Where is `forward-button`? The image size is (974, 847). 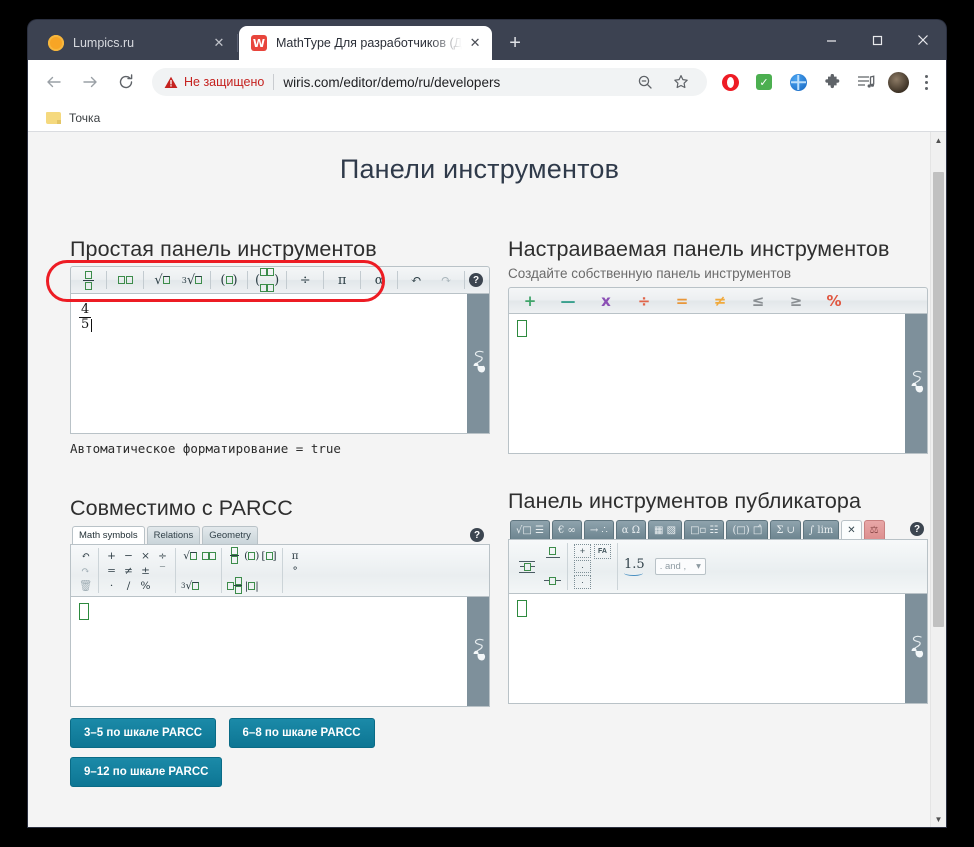 forward-button is located at coordinates (90, 82).